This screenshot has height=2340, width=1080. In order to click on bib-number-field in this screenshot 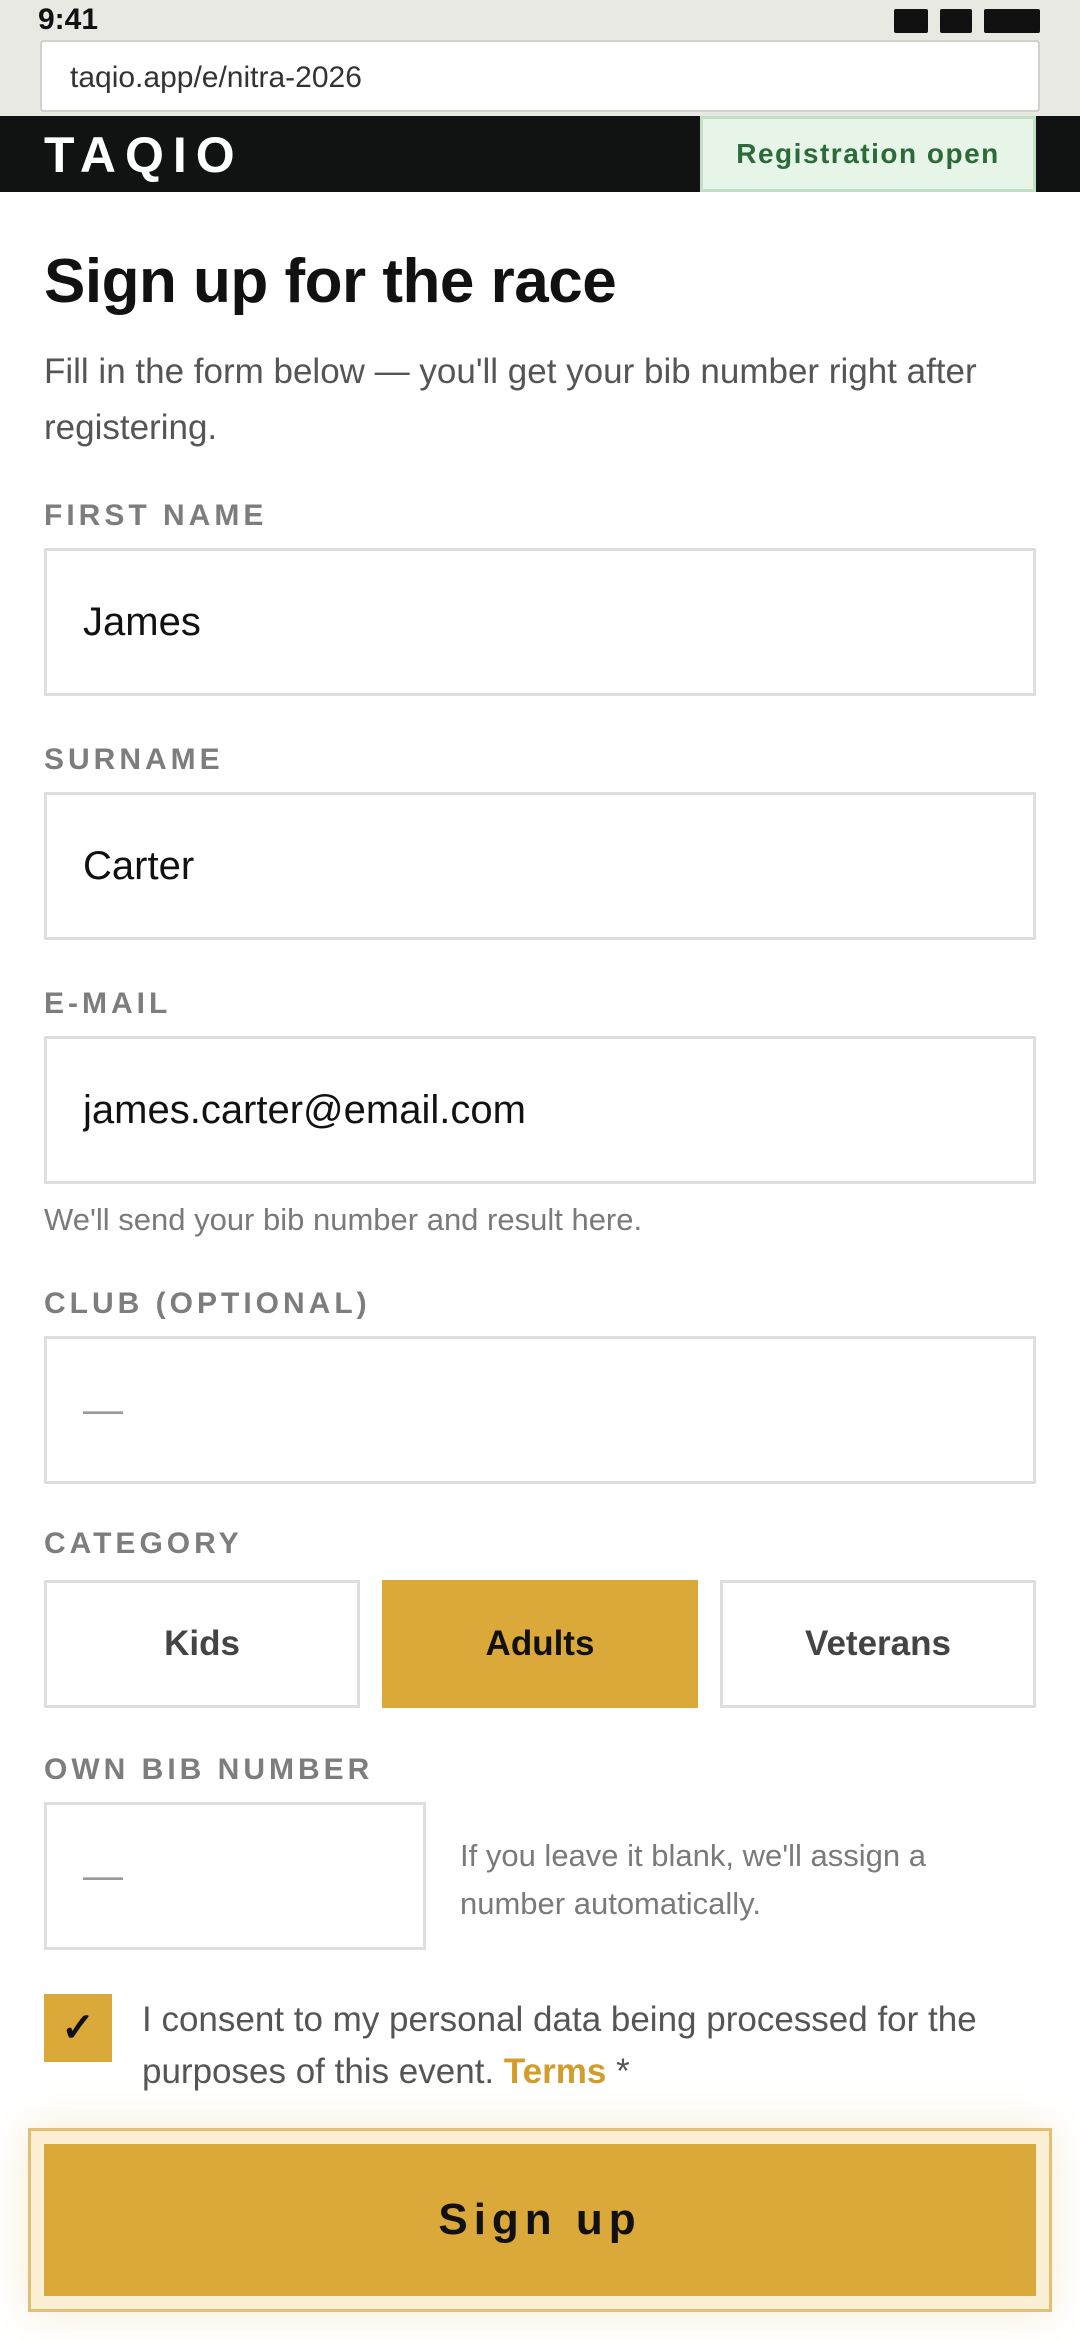, I will do `click(235, 1876)`.